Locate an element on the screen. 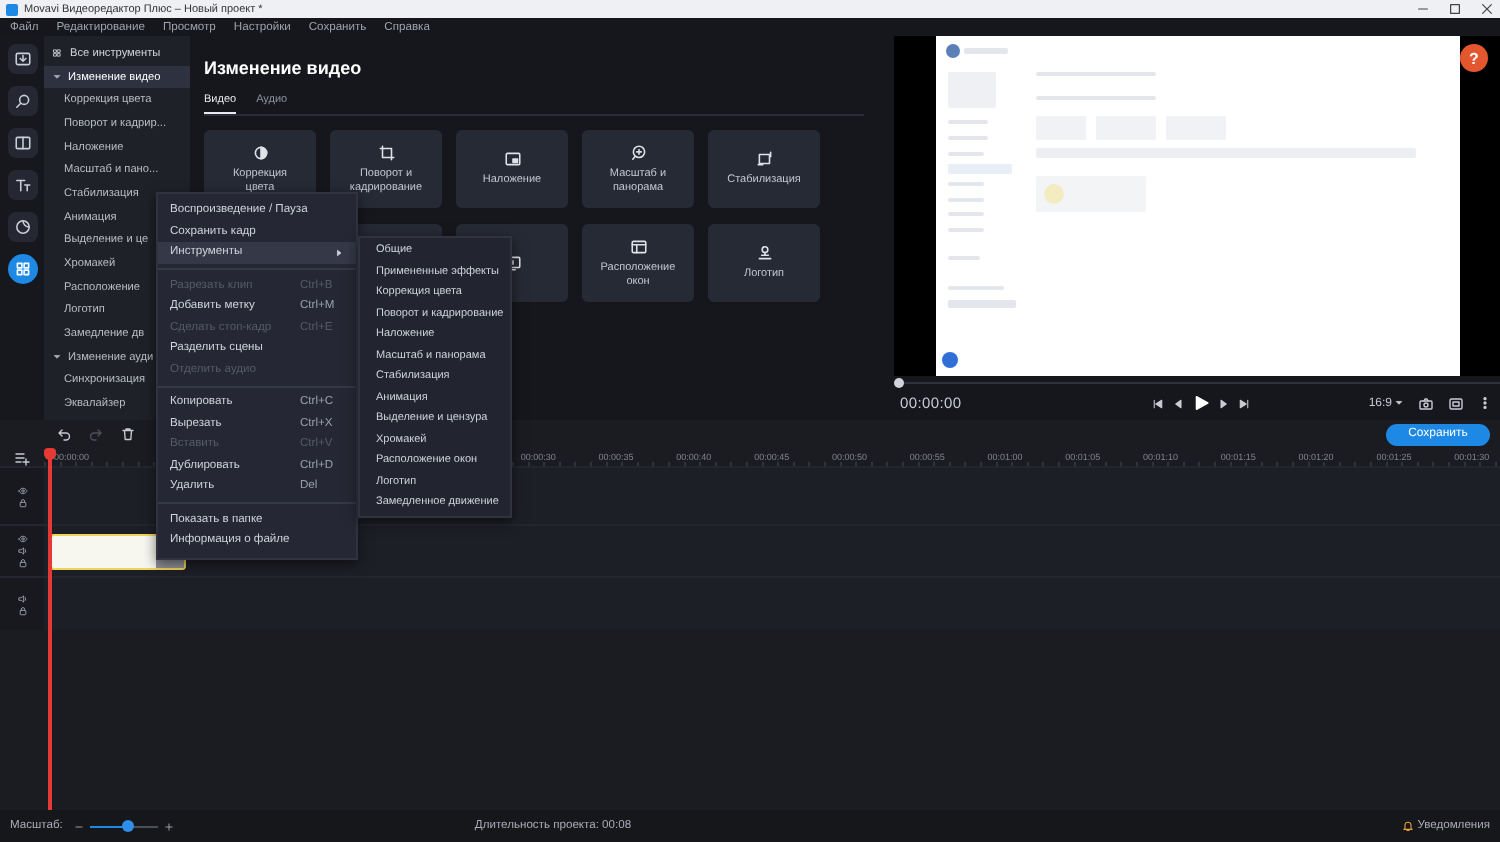 Image resolution: width=1500 pixels, height=842 pixels. panel-title: Изменение видео is located at coordinates (283, 70).